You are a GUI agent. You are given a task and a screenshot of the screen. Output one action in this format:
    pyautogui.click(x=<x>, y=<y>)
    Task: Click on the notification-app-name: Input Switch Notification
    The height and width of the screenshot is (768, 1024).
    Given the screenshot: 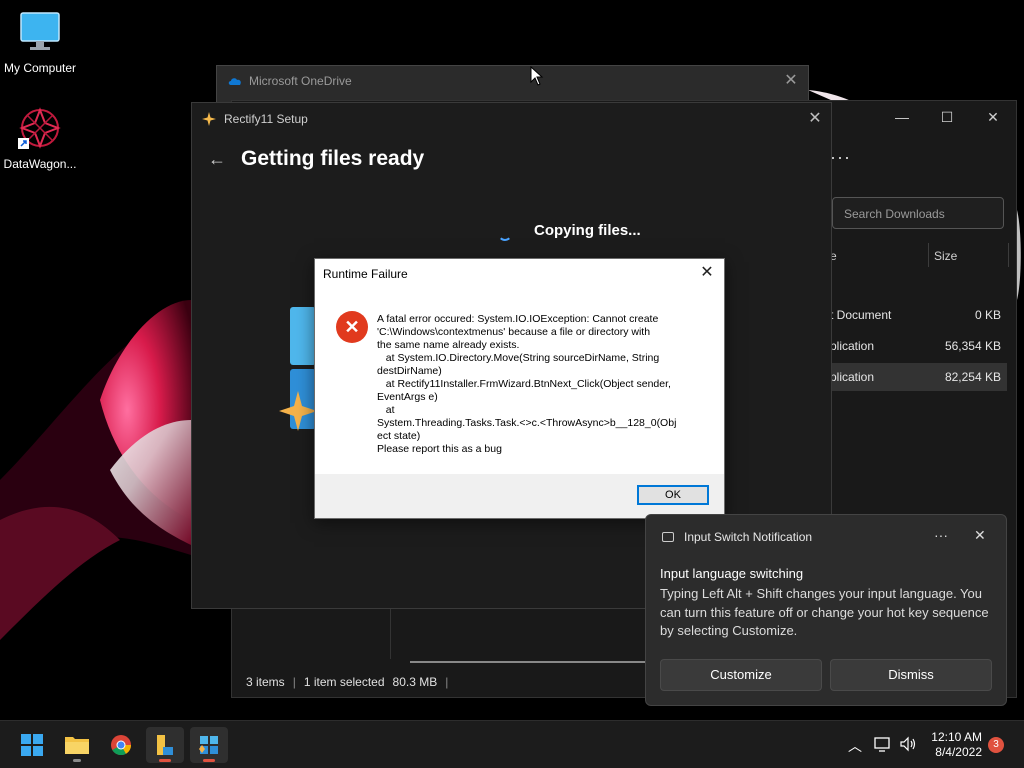 What is the action you would take?
    pyautogui.click(x=748, y=537)
    